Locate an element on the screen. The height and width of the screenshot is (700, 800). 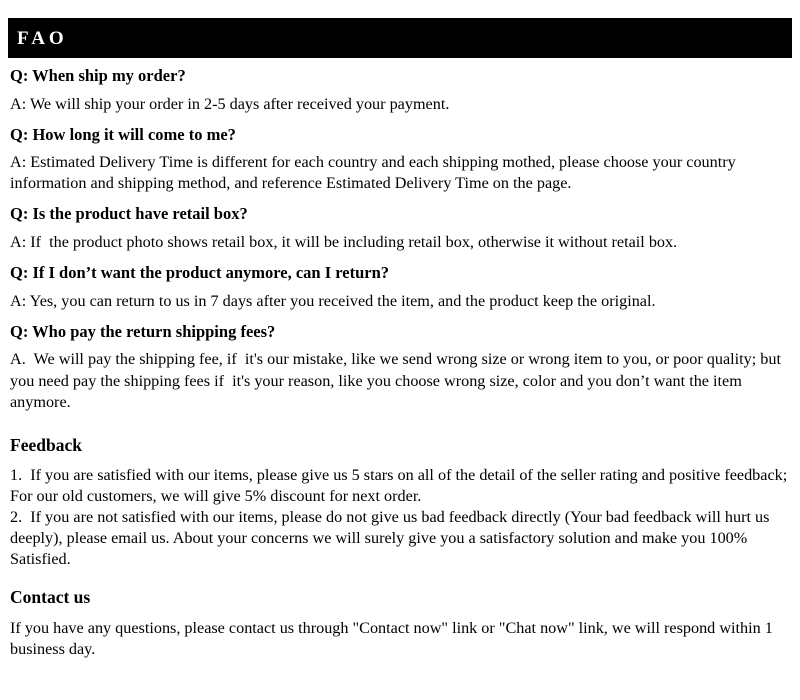
faq-question: Q: Is the product have retail box? is located at coordinates (129, 214).